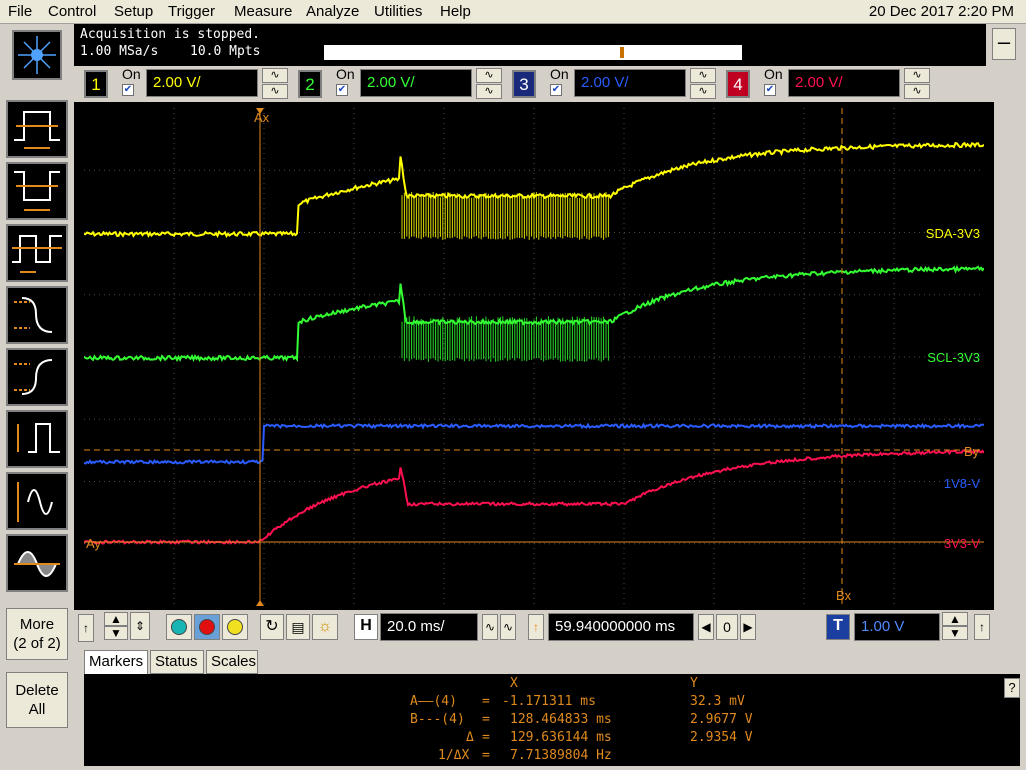 This screenshot has height=770, width=1026. What do you see at coordinates (953, 233) in the screenshot?
I see `channel-1-name: SDA-3V3` at bounding box center [953, 233].